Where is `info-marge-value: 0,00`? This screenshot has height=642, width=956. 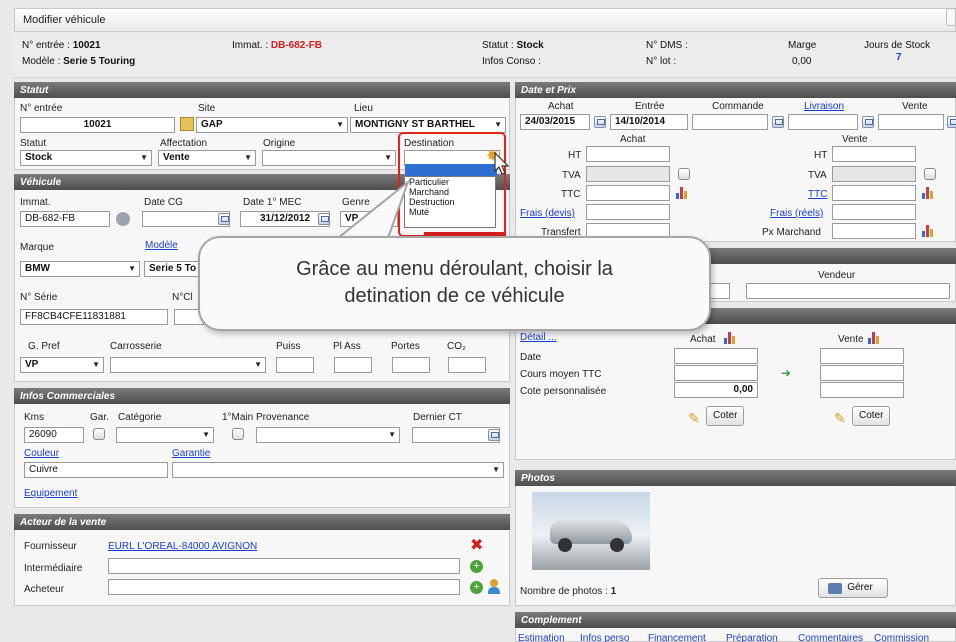 info-marge-value: 0,00 is located at coordinates (802, 61).